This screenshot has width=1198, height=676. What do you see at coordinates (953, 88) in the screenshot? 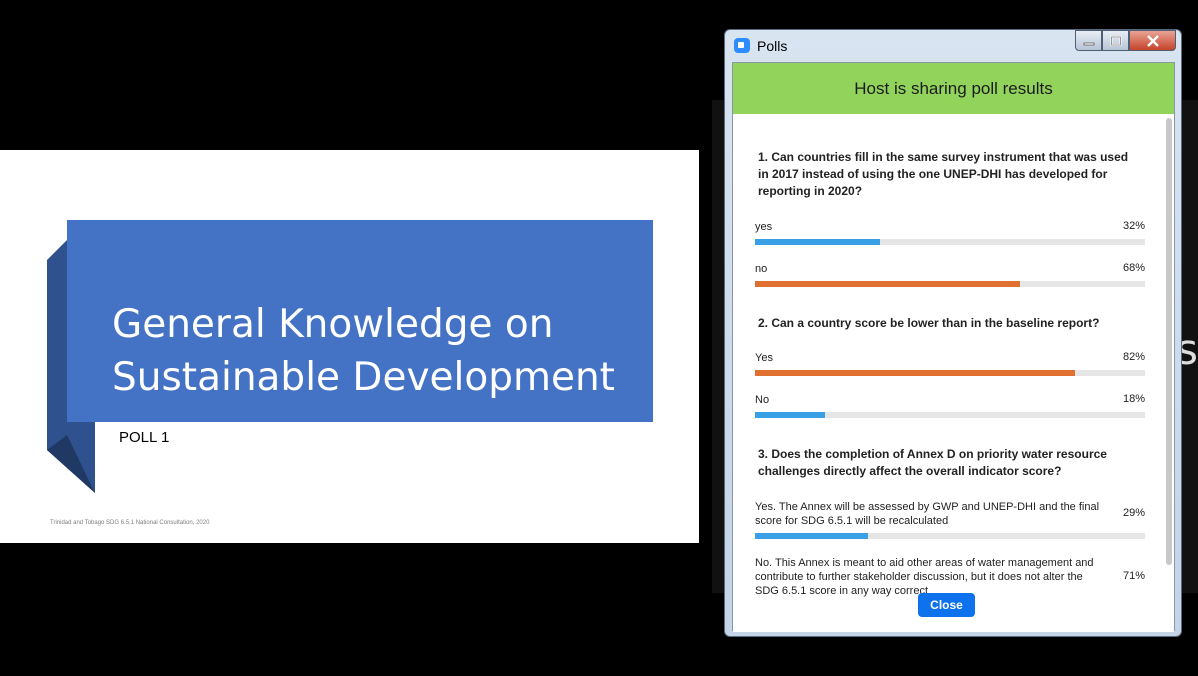
I see `poll-results-banner: Host is sharing poll results` at bounding box center [953, 88].